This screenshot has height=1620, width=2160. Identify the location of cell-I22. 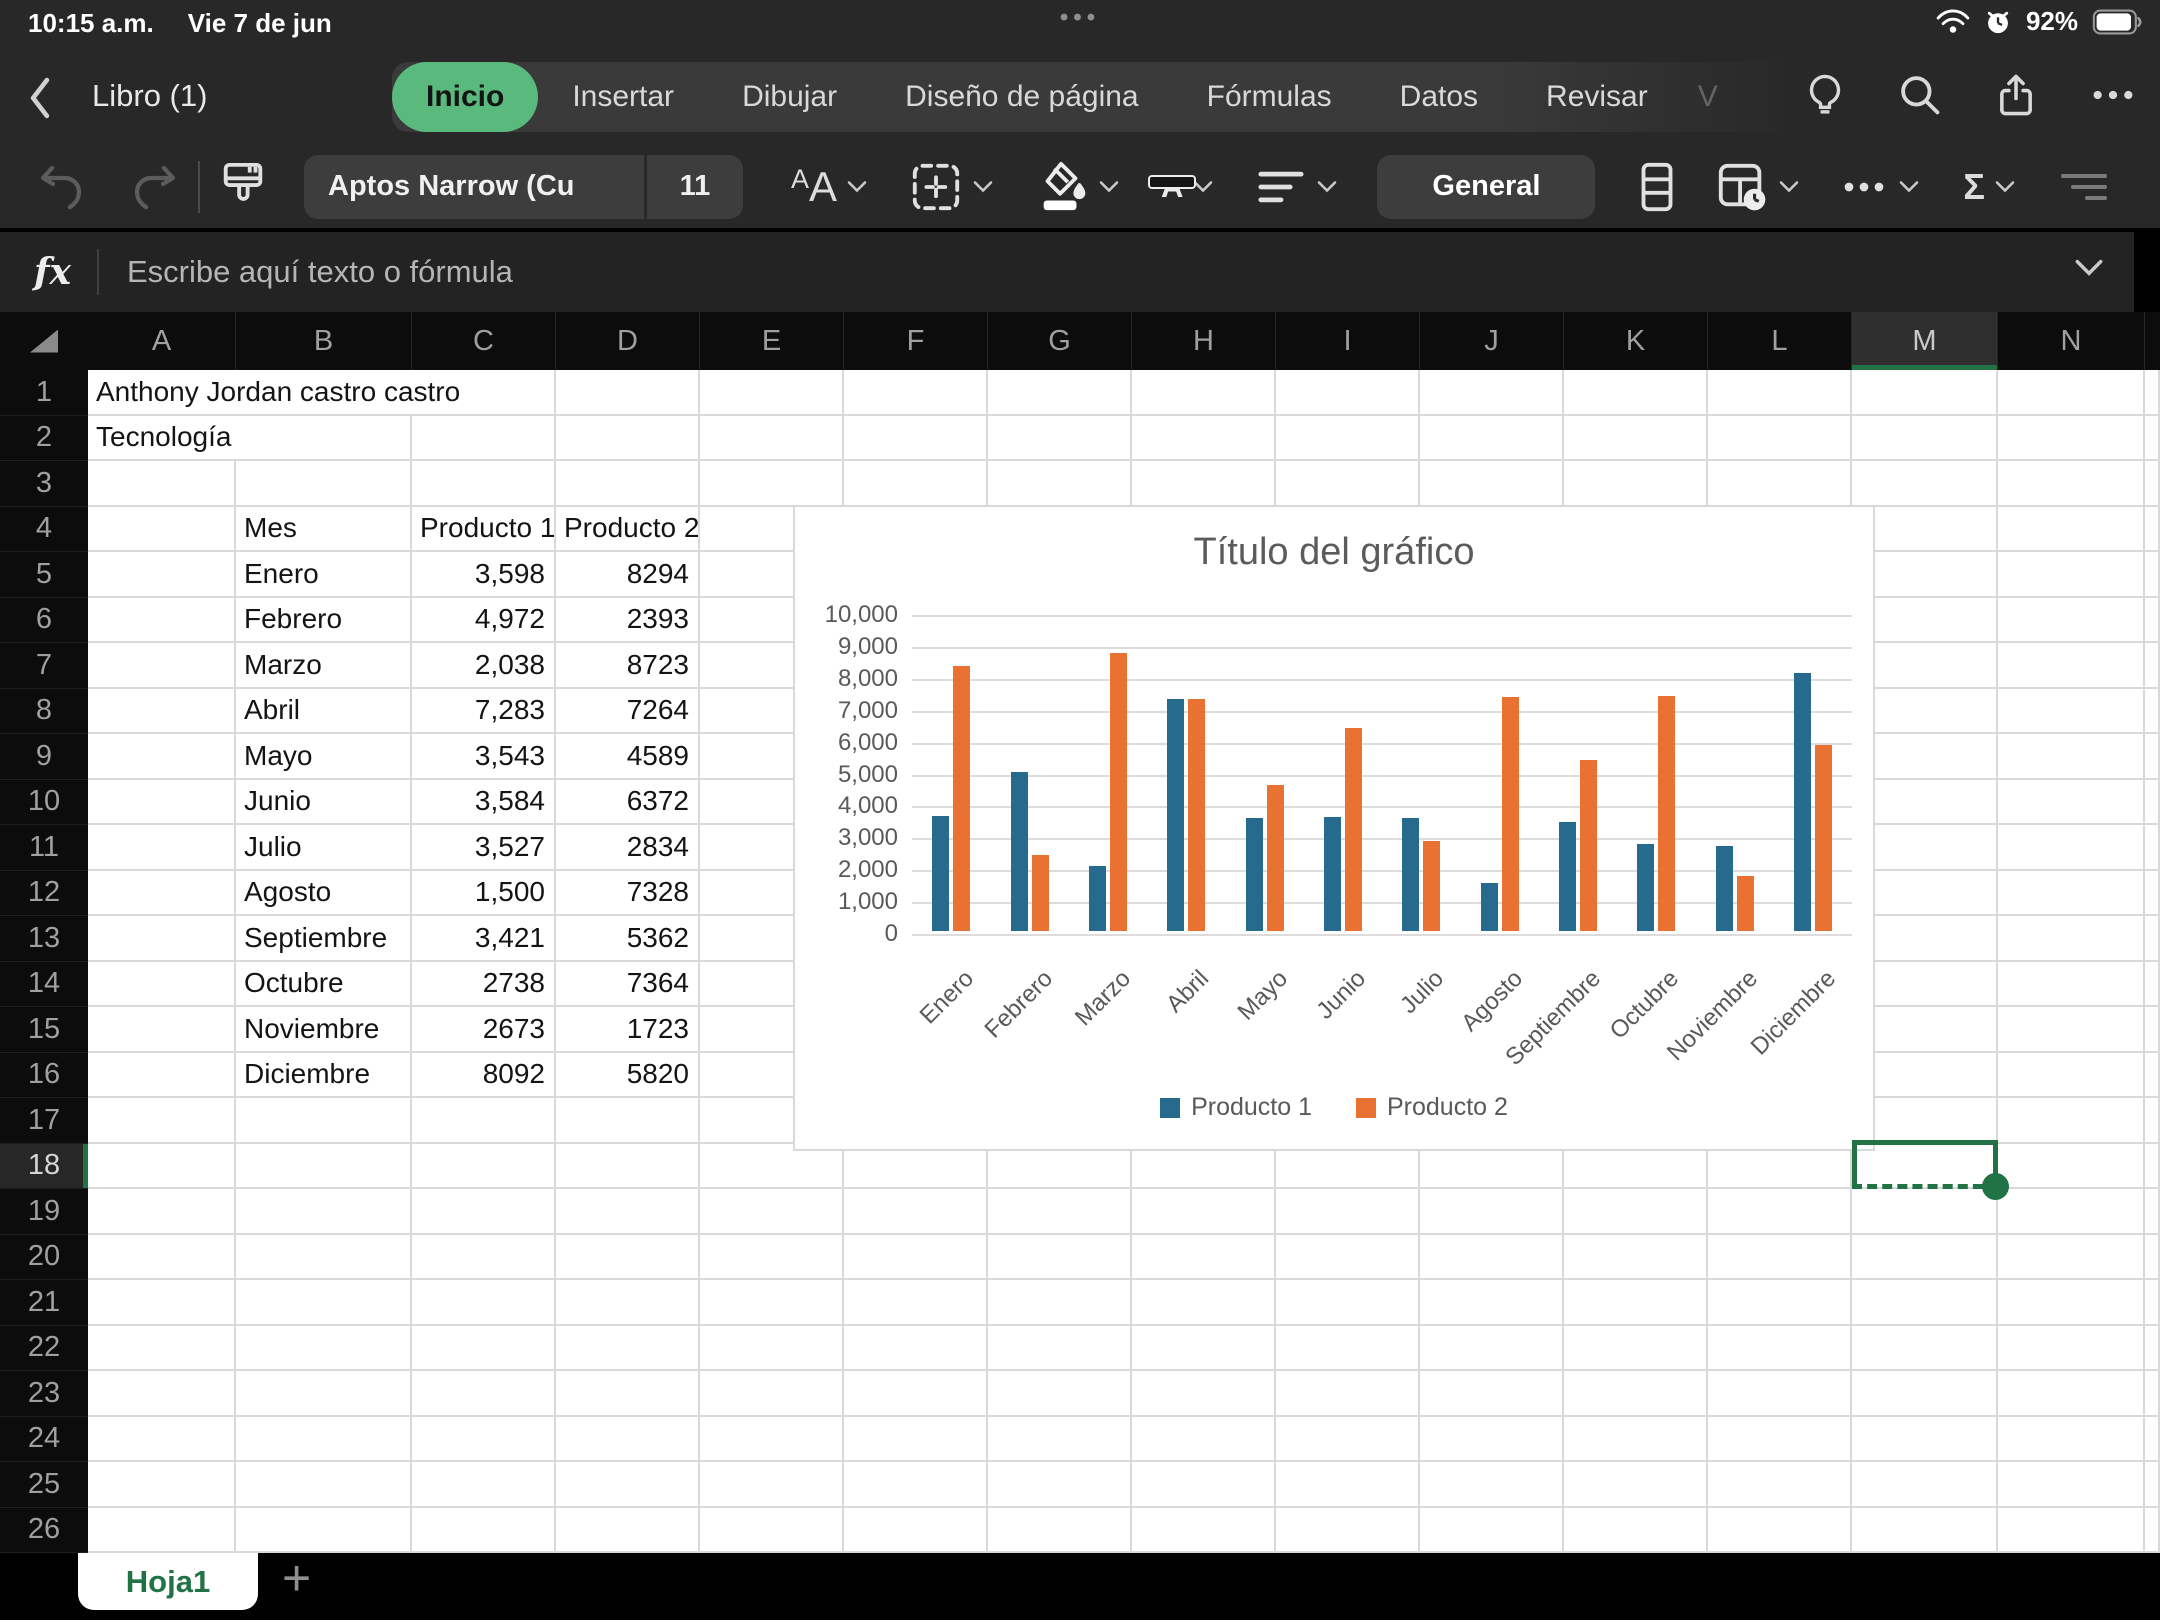
(1348, 1348).